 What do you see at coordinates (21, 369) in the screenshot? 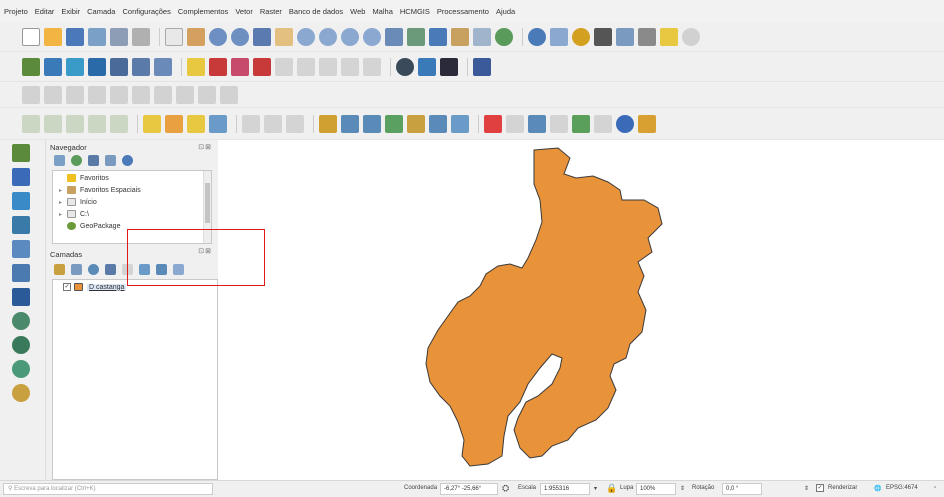
I see `add-wfs-icon` at bounding box center [21, 369].